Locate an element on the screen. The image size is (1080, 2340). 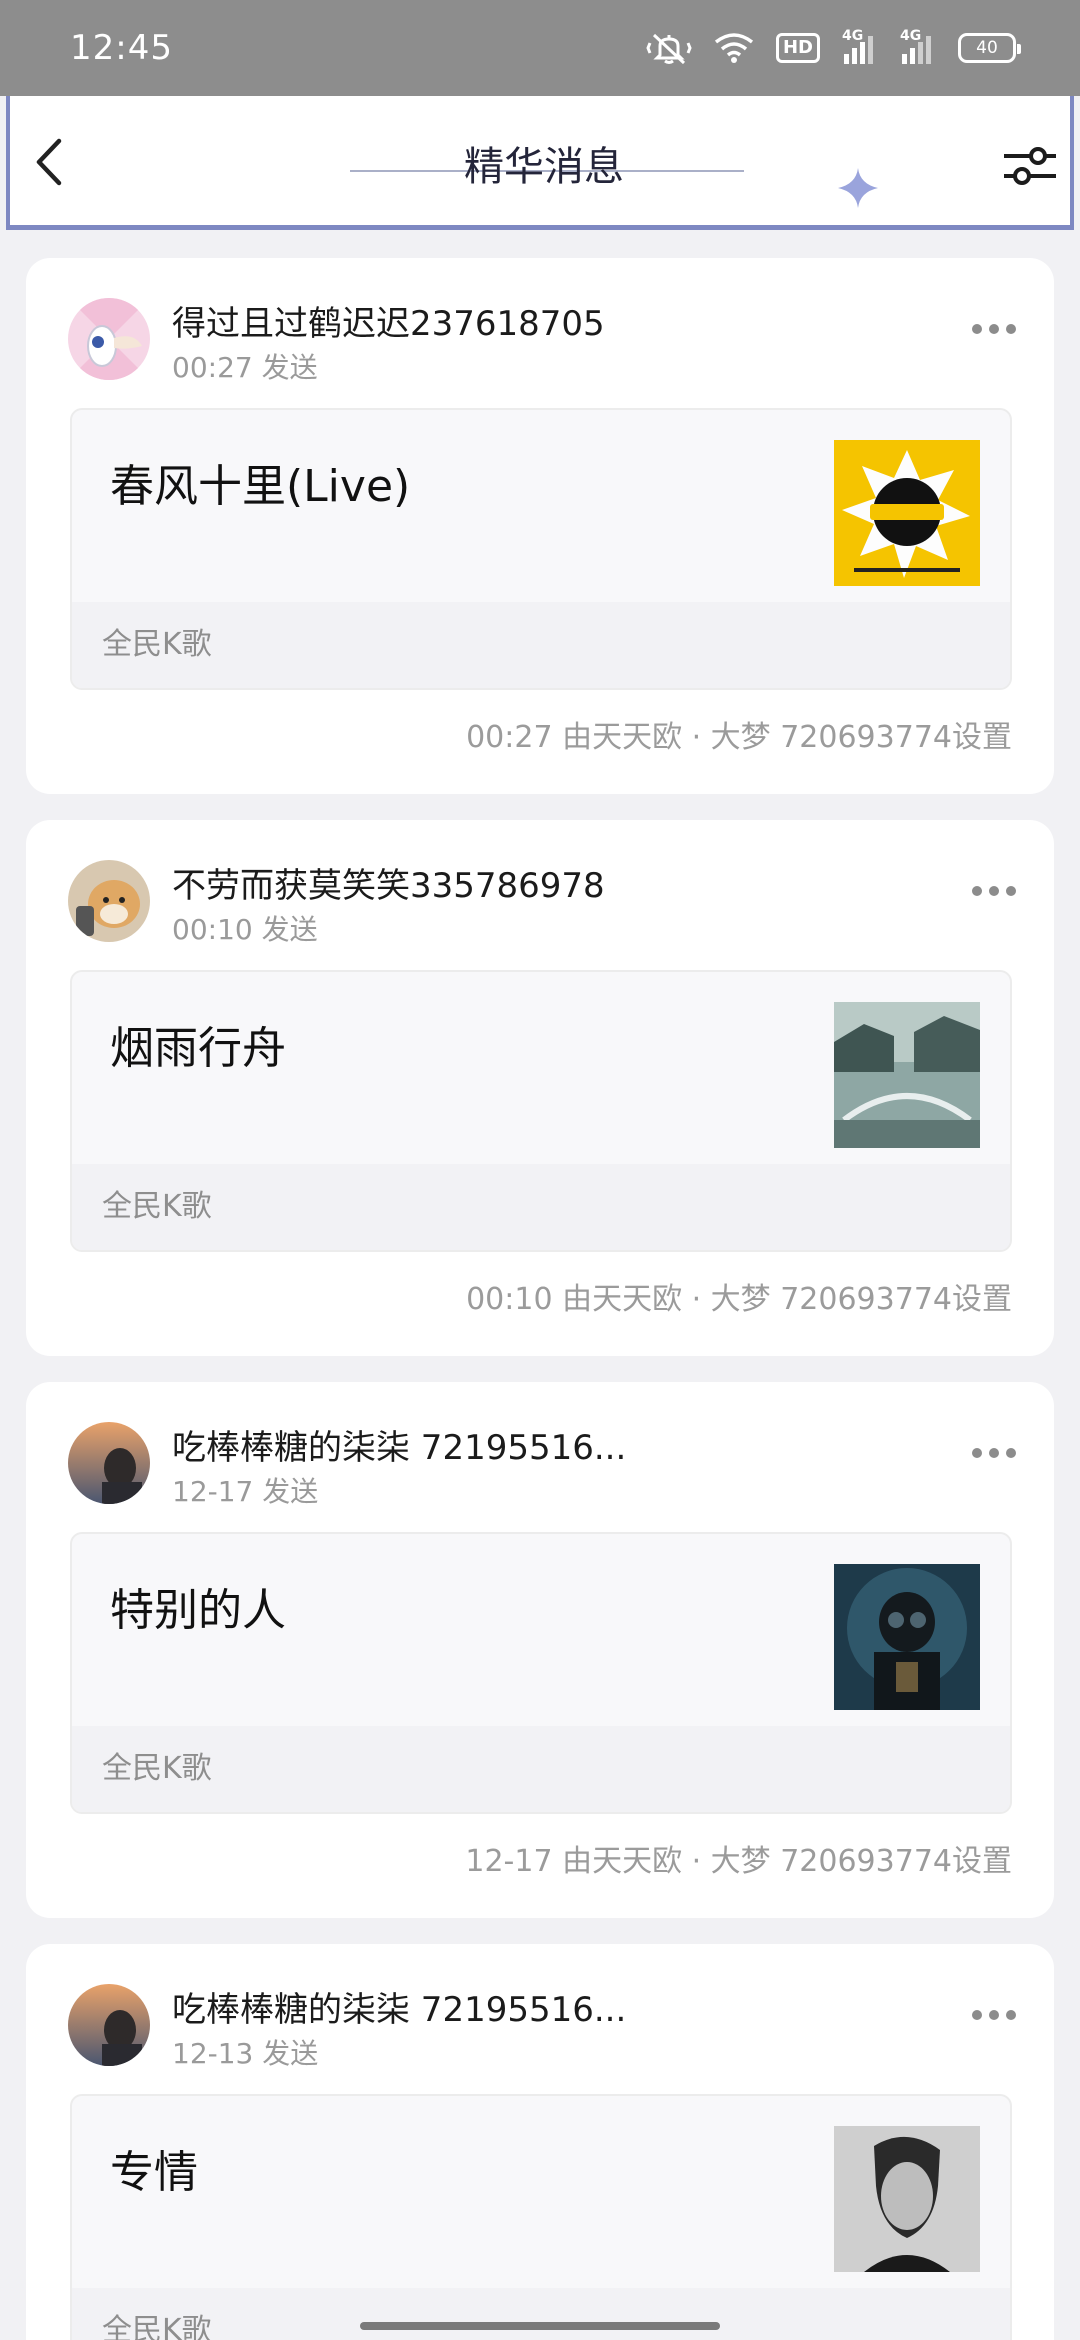
battery-indicator: 40 is located at coordinates (989, 48).